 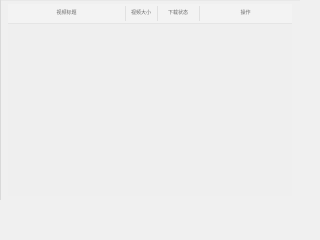 What do you see at coordinates (150, 0) in the screenshot?
I see `window-top-border` at bounding box center [150, 0].